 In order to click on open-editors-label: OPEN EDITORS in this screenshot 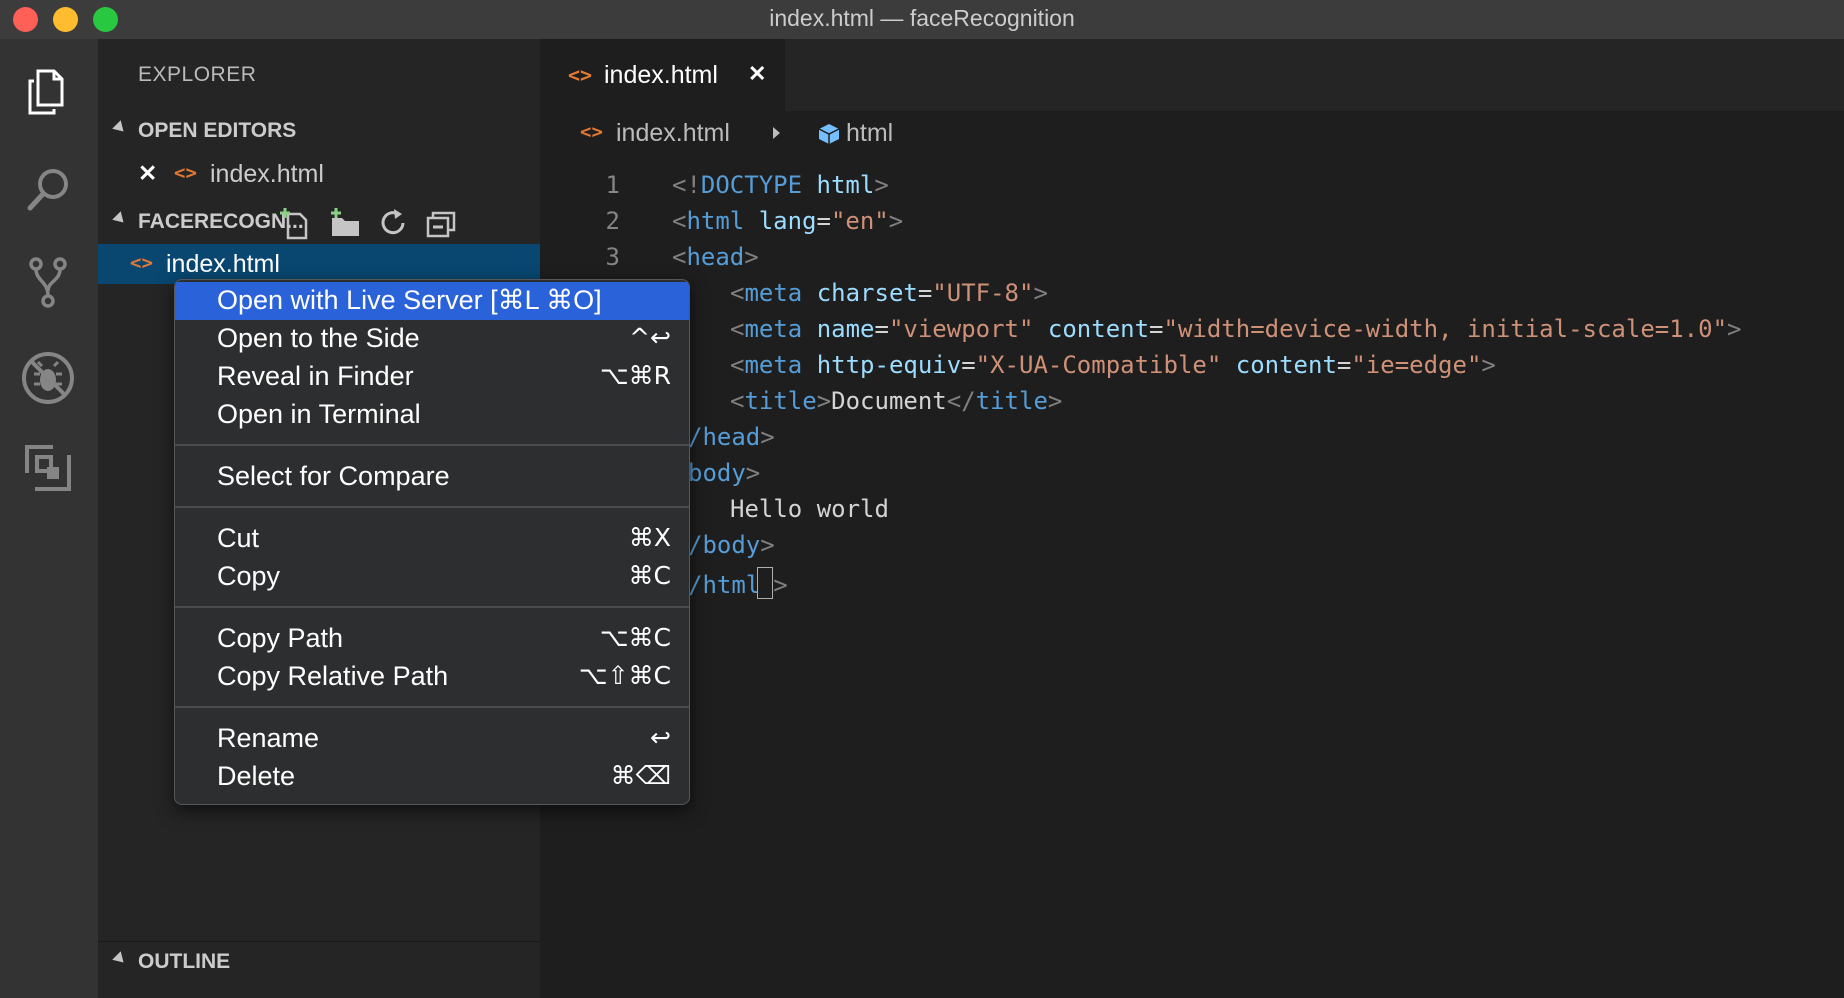, I will do `click(217, 130)`.